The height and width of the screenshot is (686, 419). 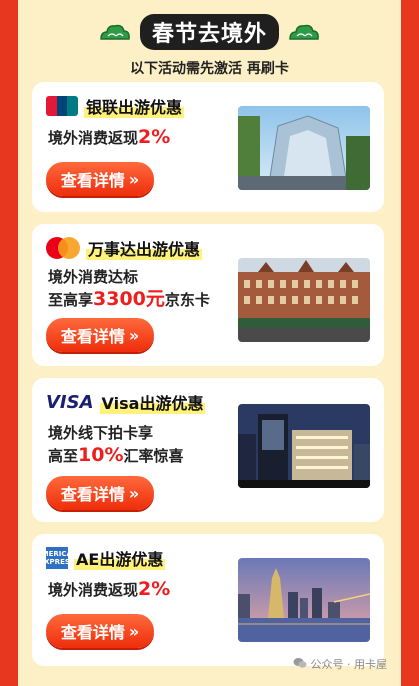 What do you see at coordinates (57, 558) in the screenshot?
I see `amex-logo-icon: AMERICAN EXPRESS` at bounding box center [57, 558].